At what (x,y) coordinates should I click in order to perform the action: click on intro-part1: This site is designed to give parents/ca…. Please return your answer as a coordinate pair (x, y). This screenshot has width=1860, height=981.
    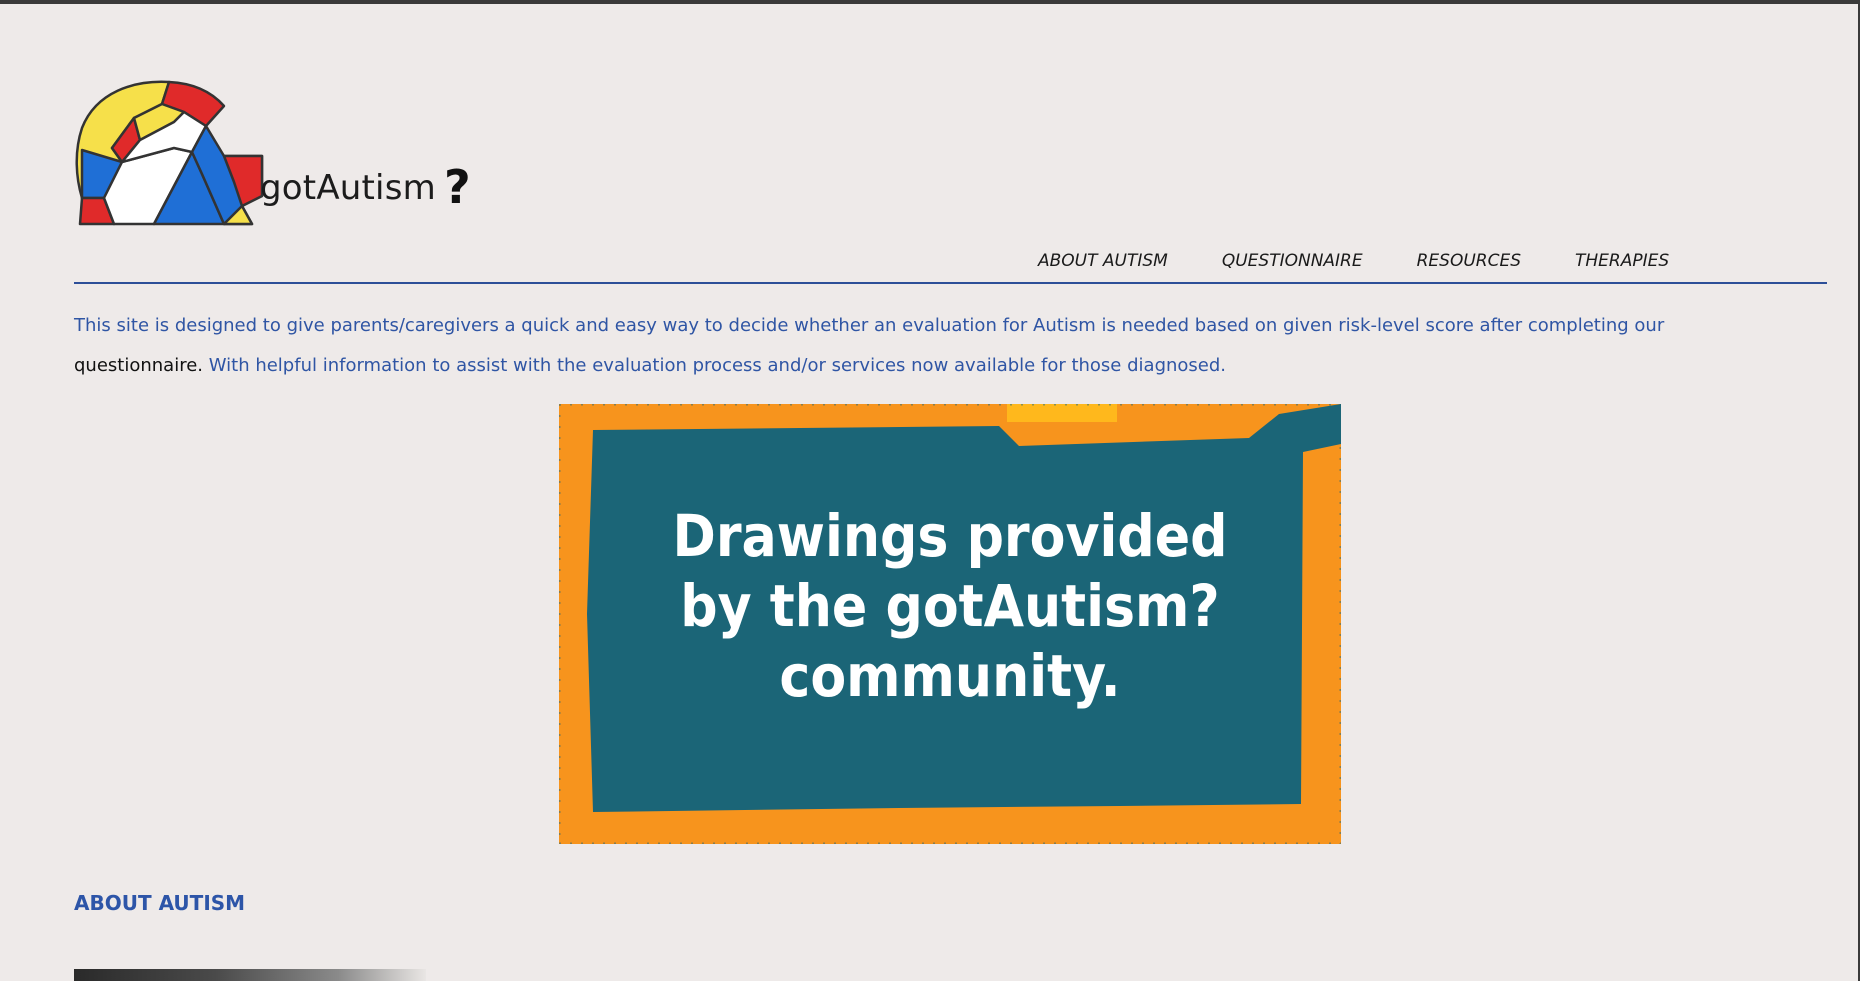
    Looking at the image, I should click on (869, 325).